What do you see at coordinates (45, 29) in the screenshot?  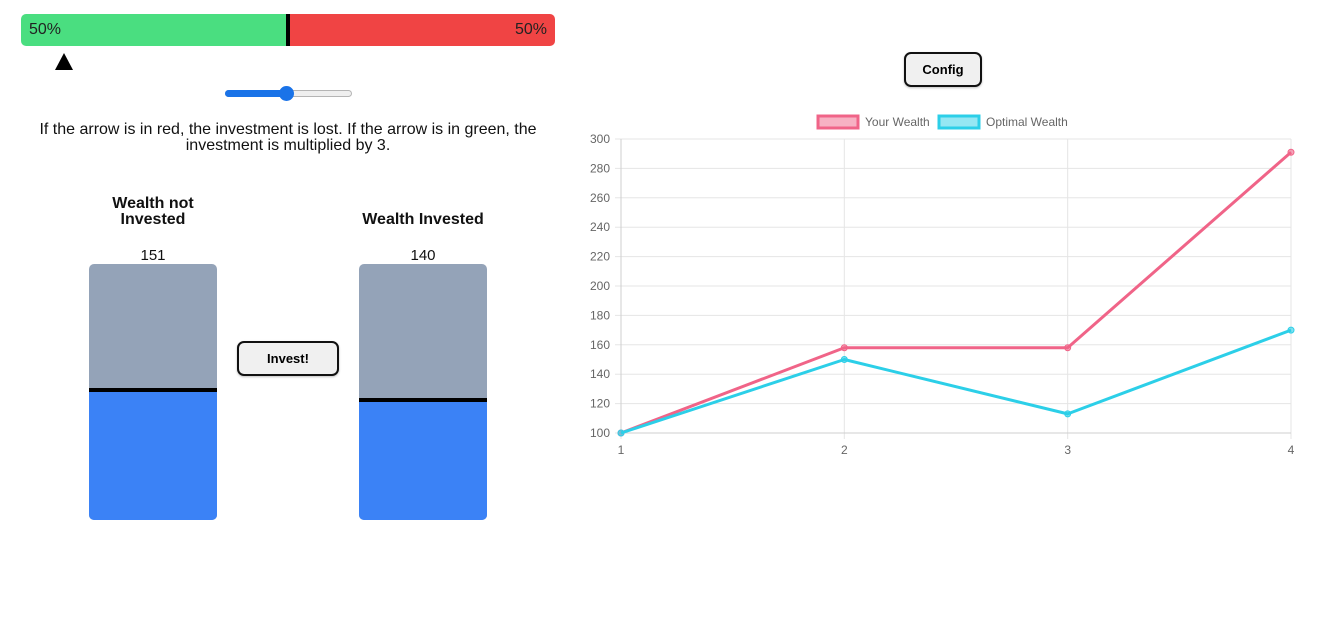 I see `green-percent-label: 50%` at bounding box center [45, 29].